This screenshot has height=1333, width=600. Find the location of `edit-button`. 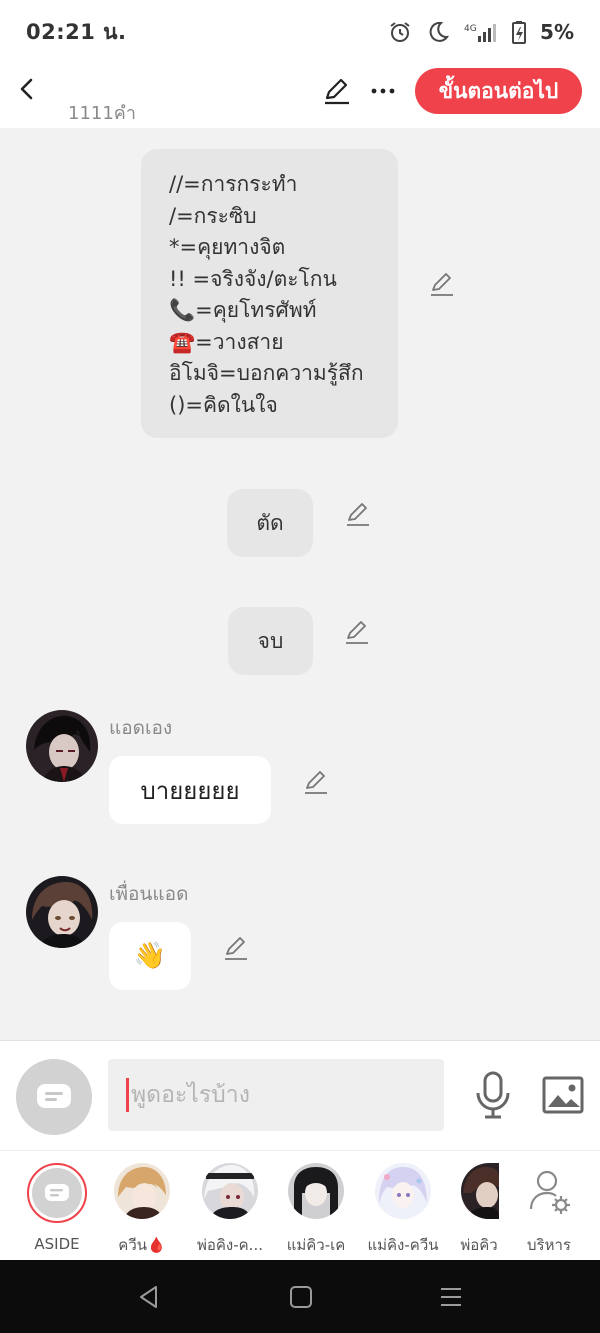

edit-button is located at coordinates (337, 91).